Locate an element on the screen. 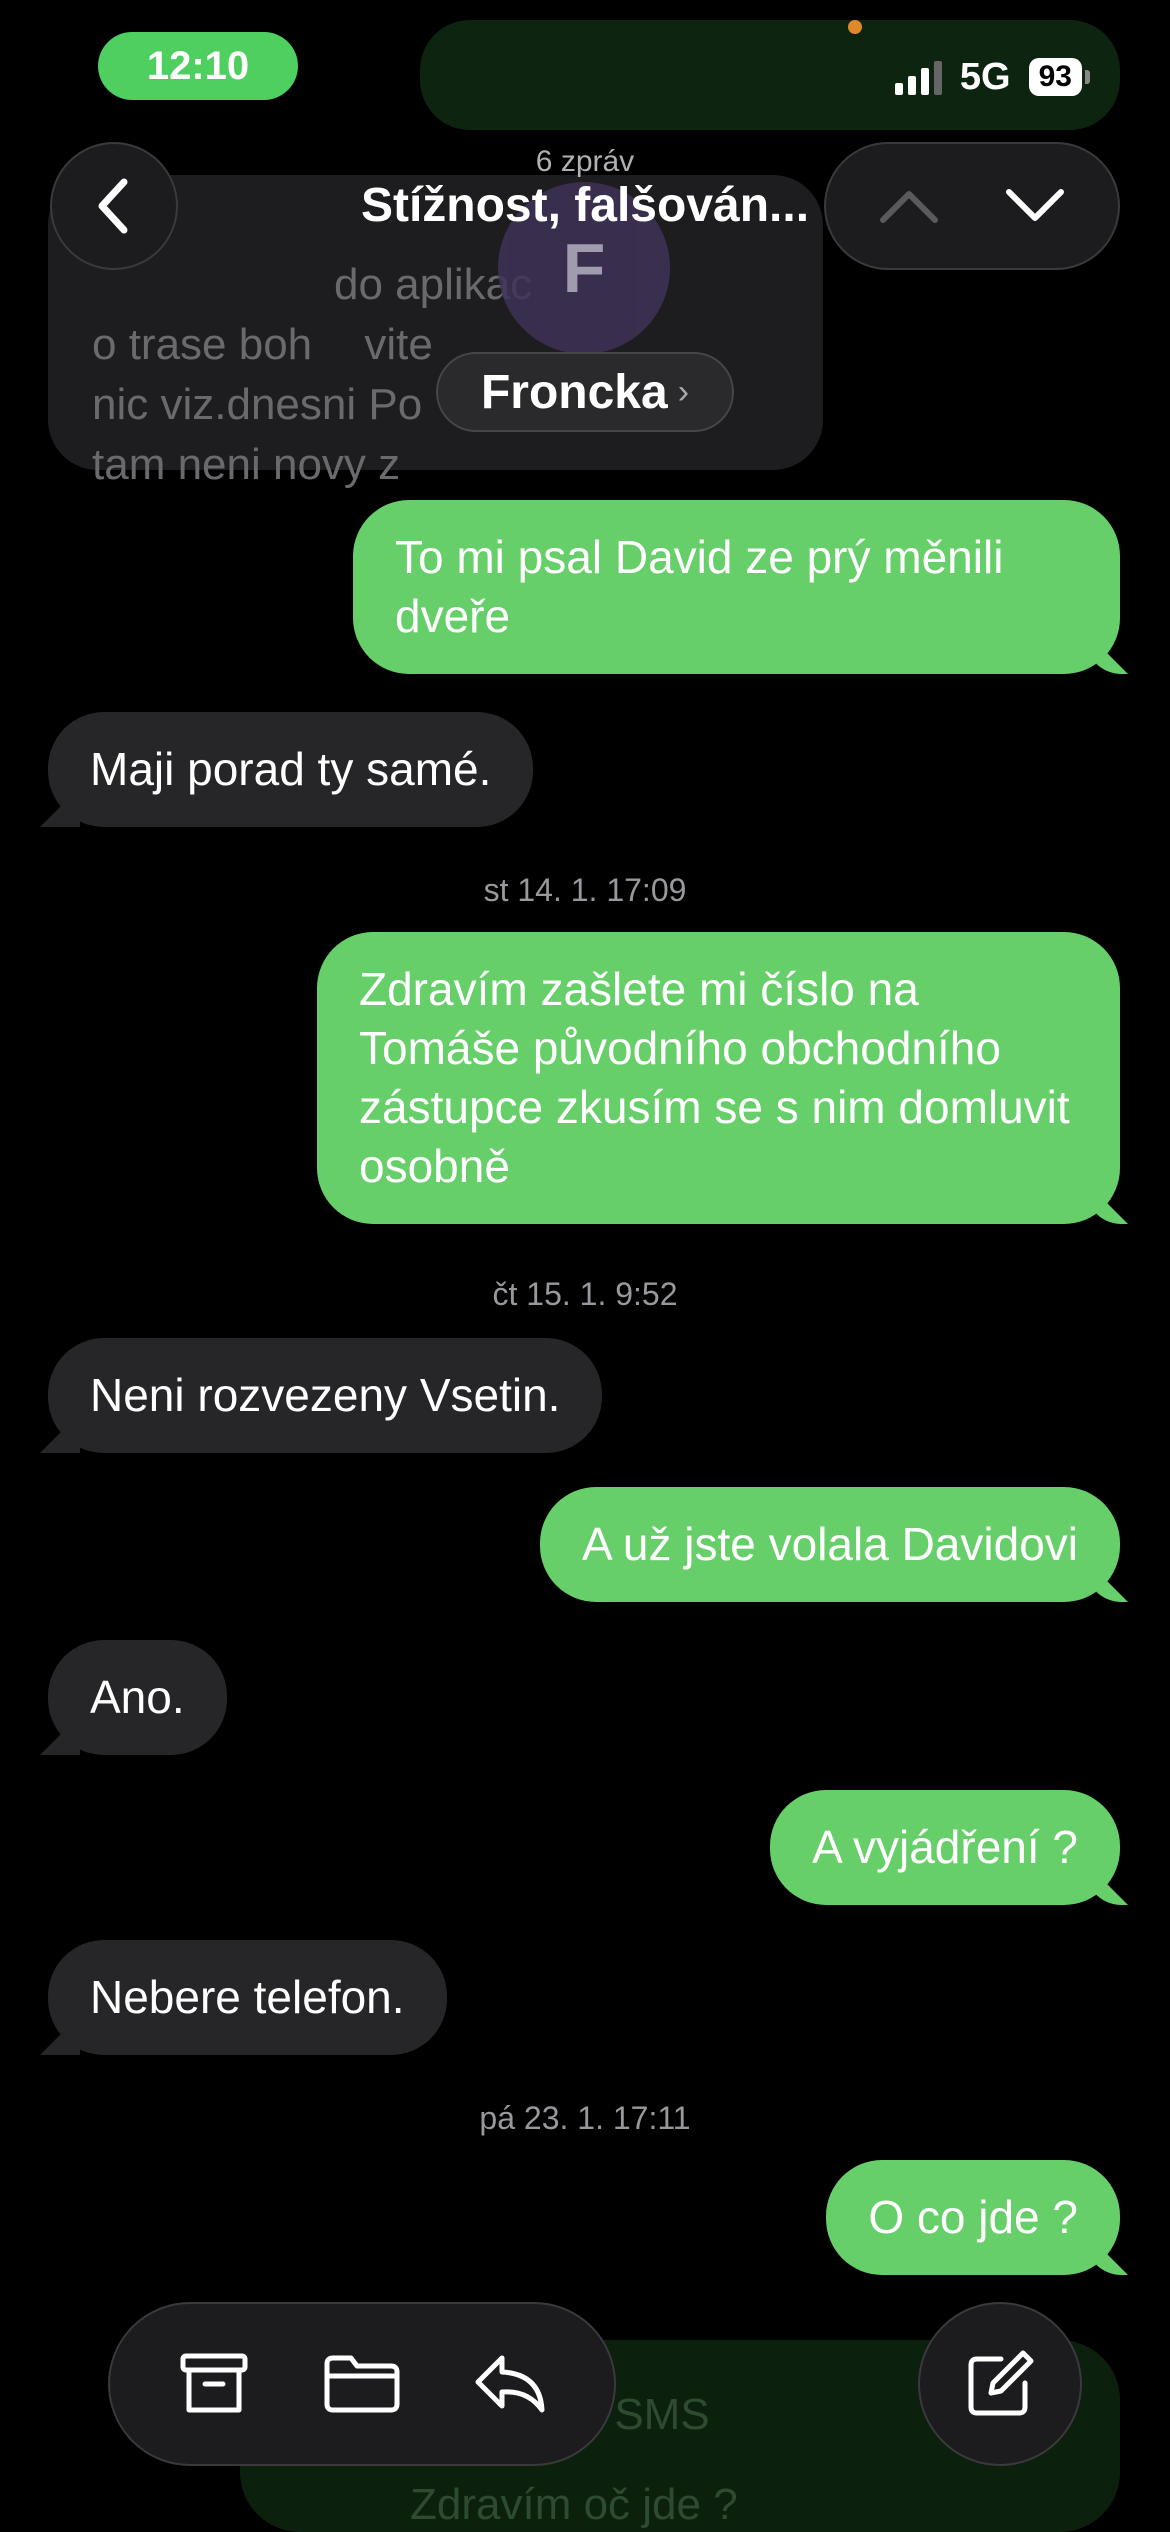  message-text: Neni rozvezeny Vsetin. is located at coordinates (325, 1395).